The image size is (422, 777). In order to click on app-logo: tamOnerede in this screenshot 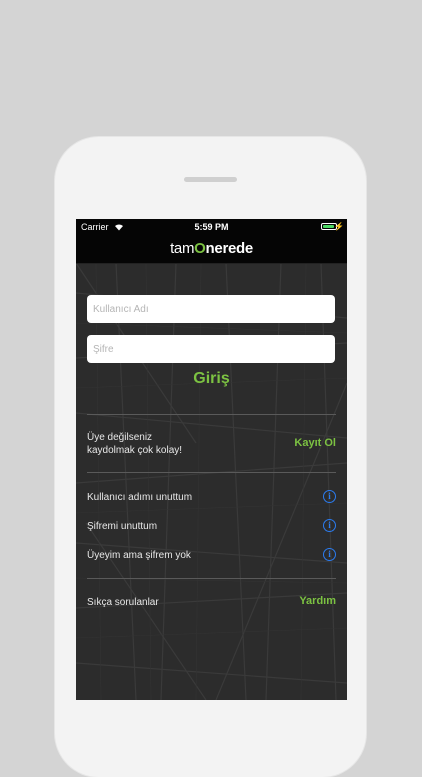, I will do `click(211, 248)`.